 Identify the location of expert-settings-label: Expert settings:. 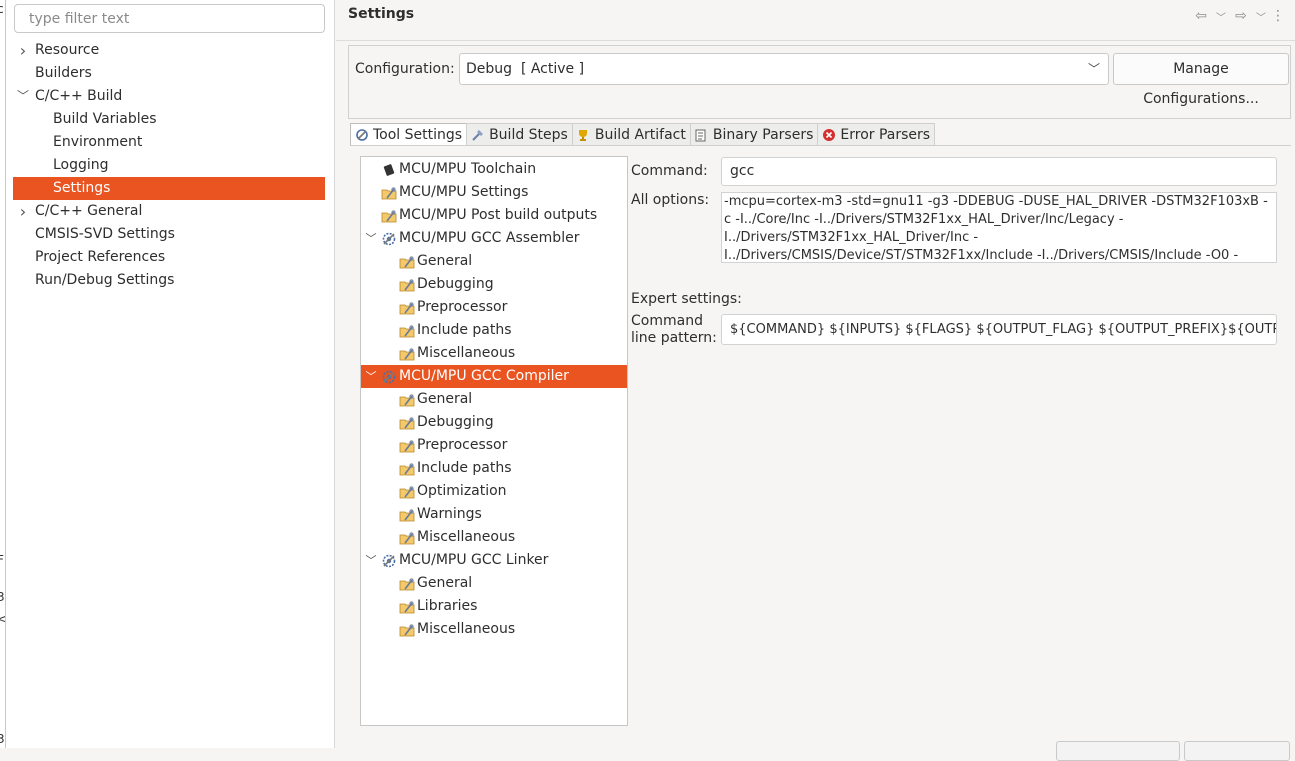
(686, 299).